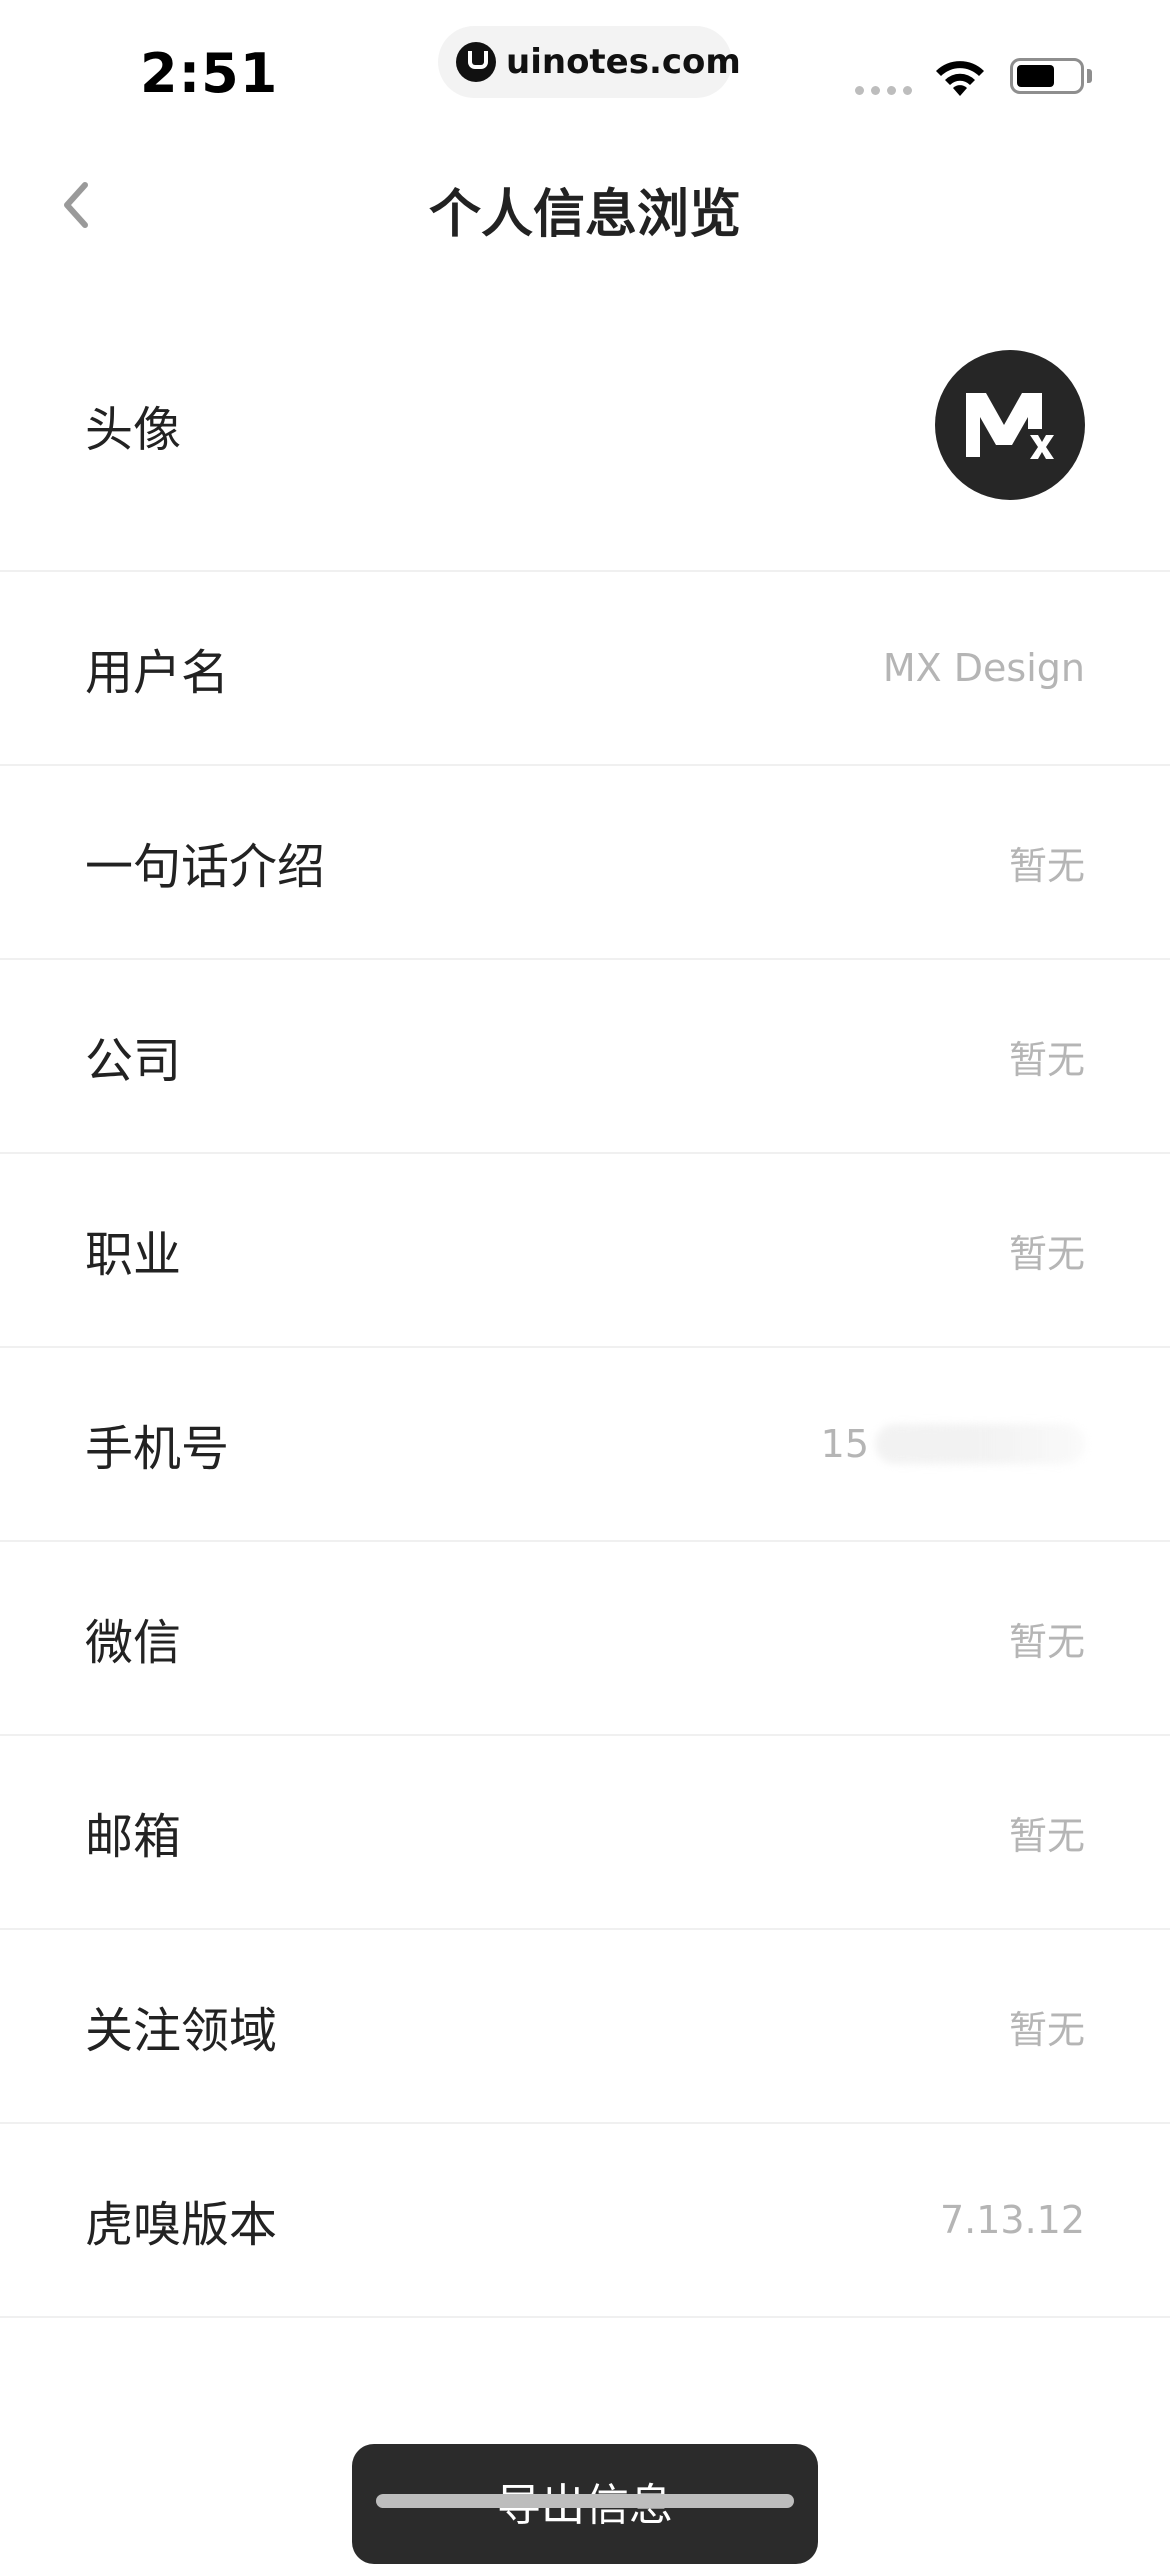 Image resolution: width=1170 pixels, height=2564 pixels. Describe the element at coordinates (1089, 76) in the screenshot. I see `battery-cap` at that location.